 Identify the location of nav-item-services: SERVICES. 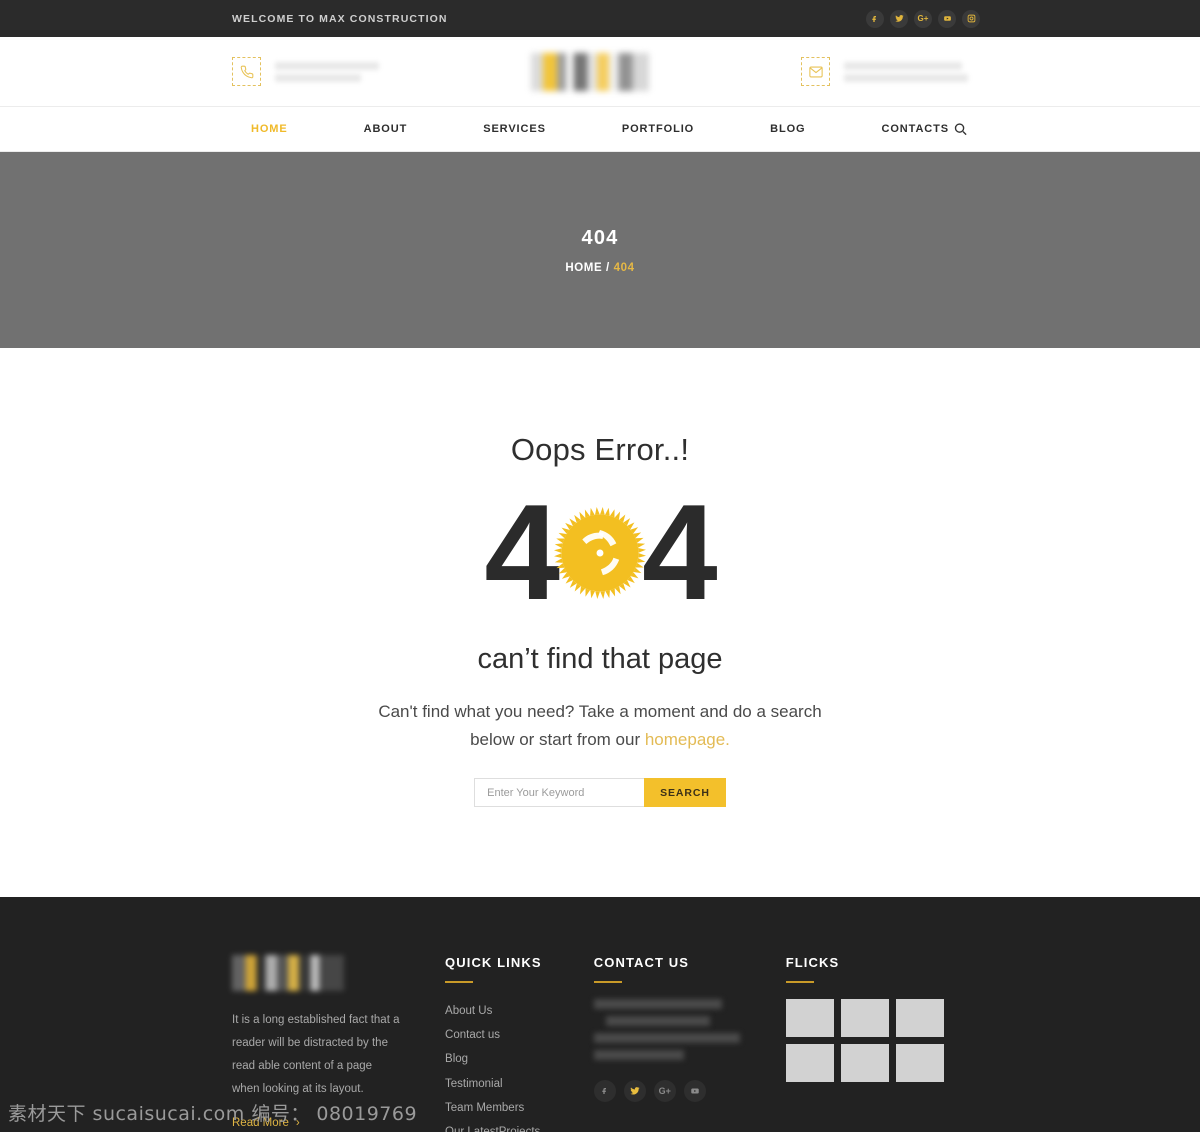
(514, 129).